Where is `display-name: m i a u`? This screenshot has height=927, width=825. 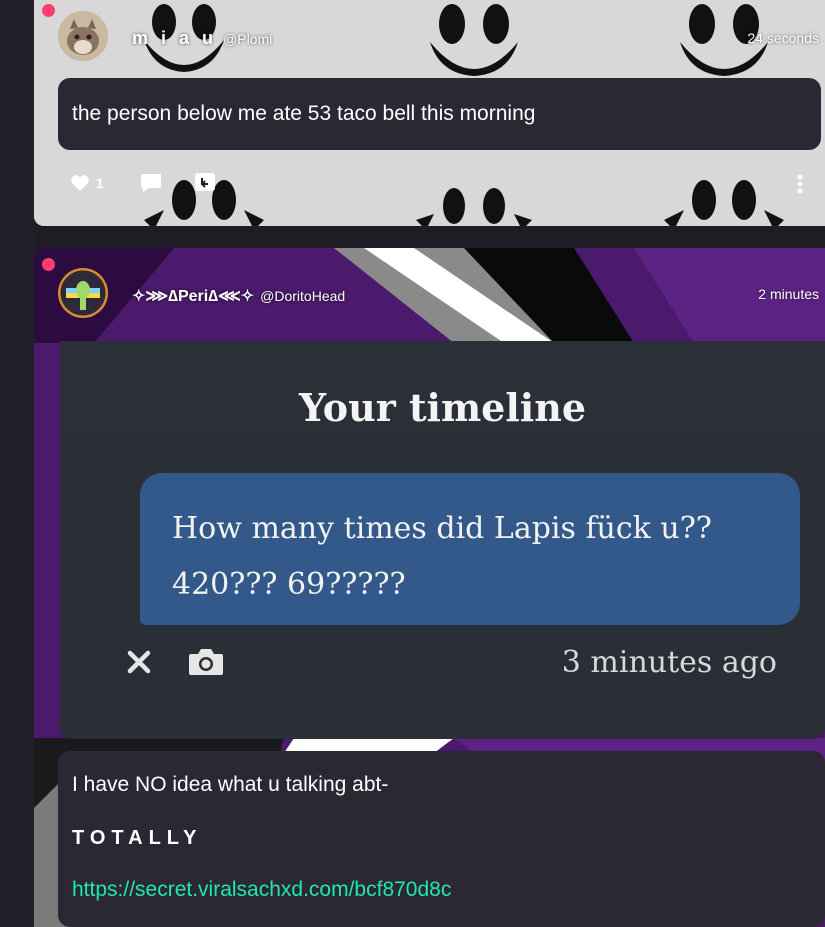
display-name: m i a u is located at coordinates (174, 38).